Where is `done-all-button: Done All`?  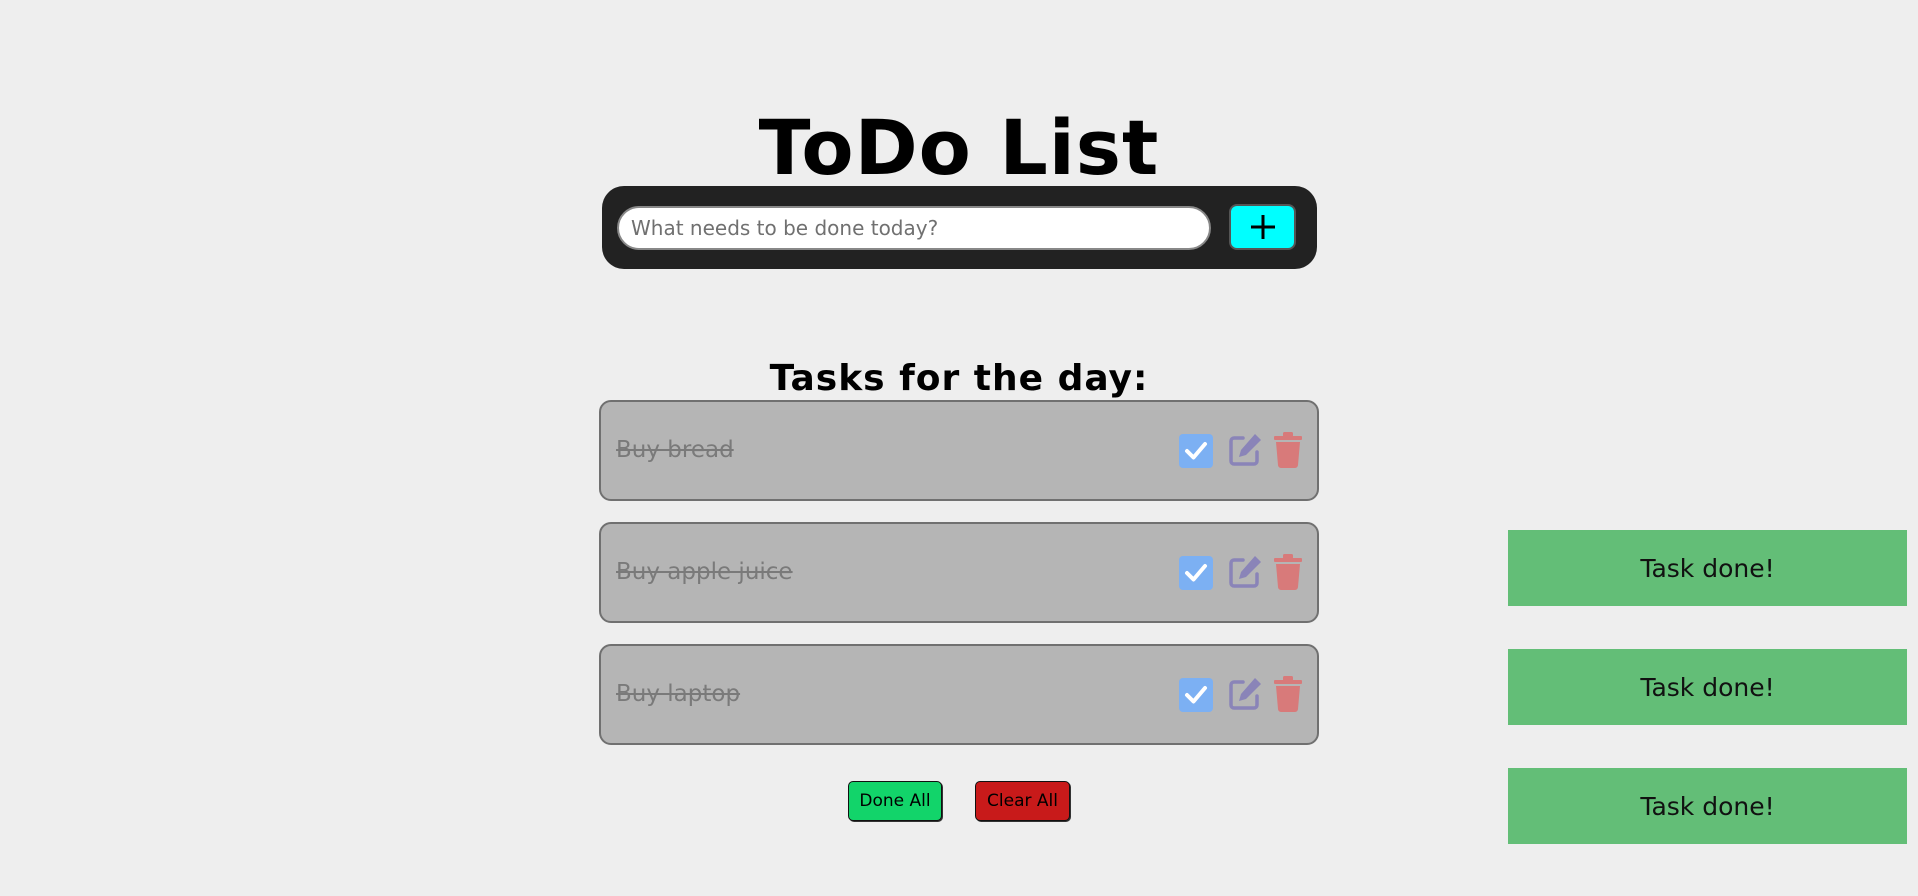
done-all-button: Done All is located at coordinates (895, 801).